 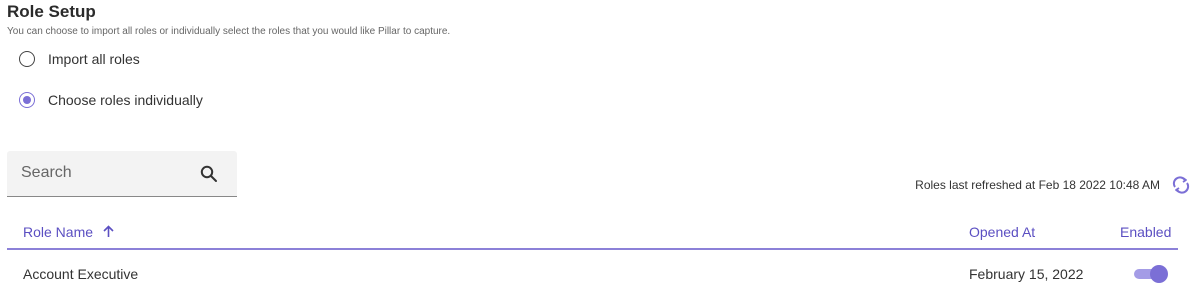 What do you see at coordinates (592, 233) in the screenshot?
I see `table-header: Role Name Opened At Enabled` at bounding box center [592, 233].